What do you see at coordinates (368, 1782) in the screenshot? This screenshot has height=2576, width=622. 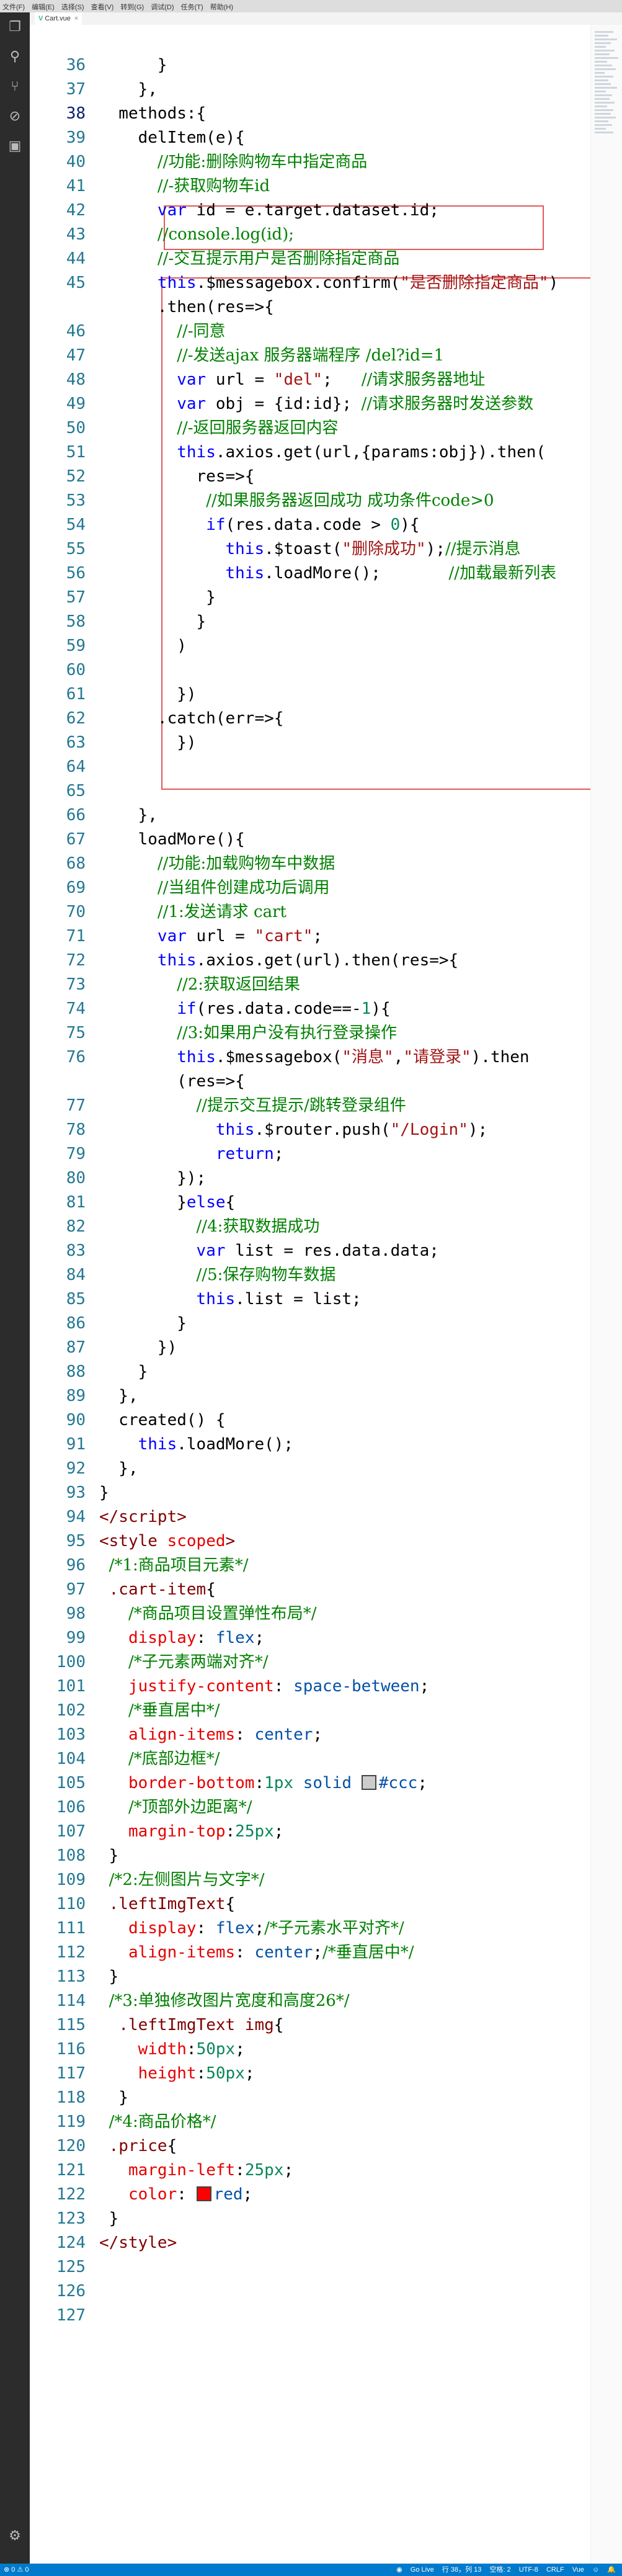 I see `color-swatch-ccc` at bounding box center [368, 1782].